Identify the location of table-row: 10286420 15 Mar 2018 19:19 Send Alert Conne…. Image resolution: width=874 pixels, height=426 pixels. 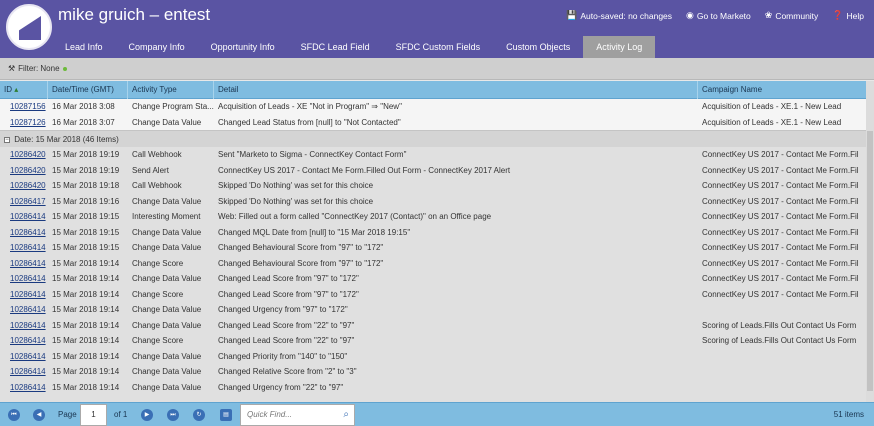
(433, 171).